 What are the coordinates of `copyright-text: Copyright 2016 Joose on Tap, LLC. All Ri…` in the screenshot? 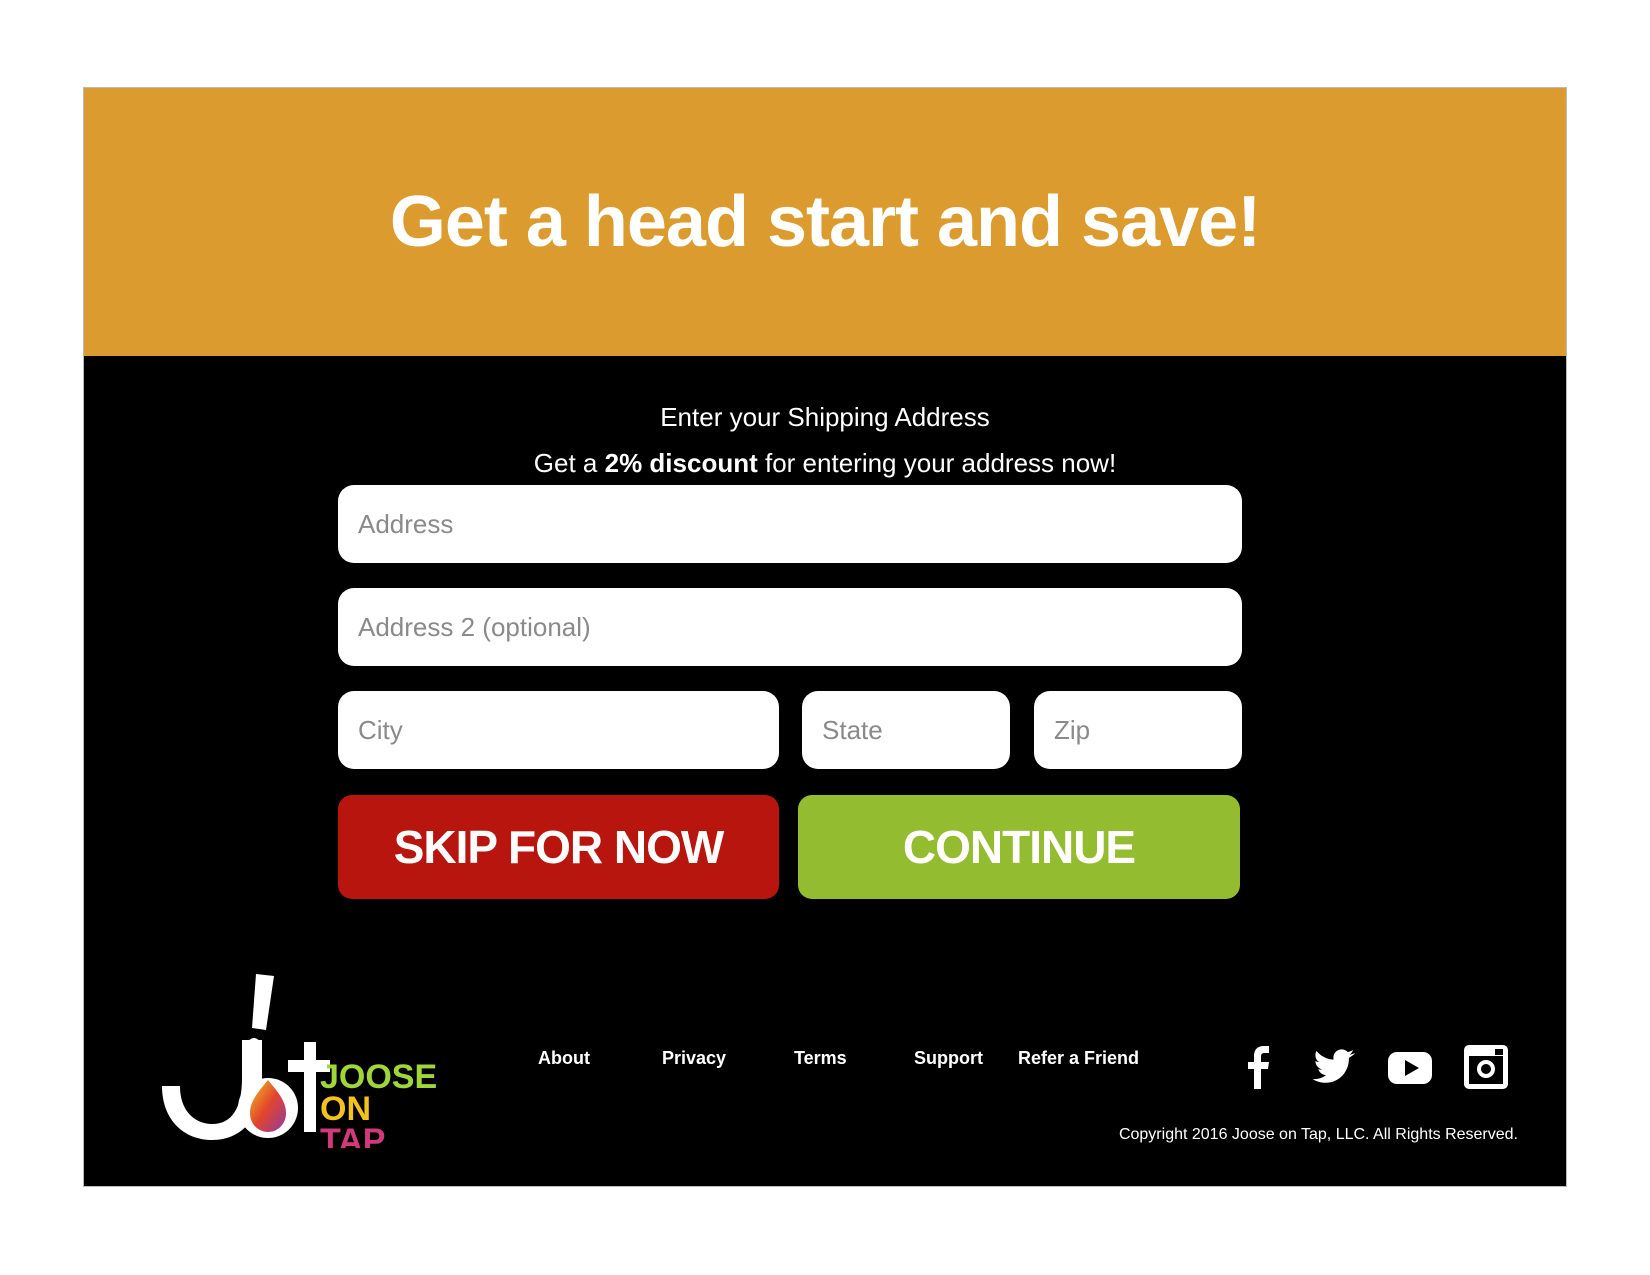 It's located at (1318, 1134).